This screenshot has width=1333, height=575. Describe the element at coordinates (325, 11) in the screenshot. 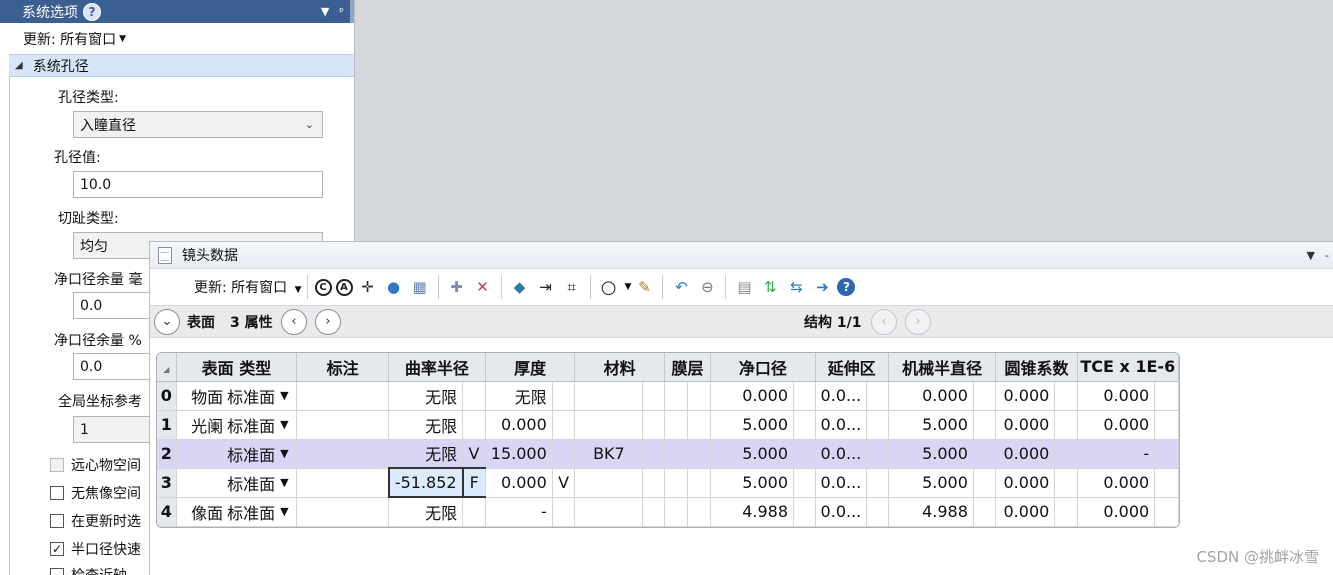

I see `panel-menu-dropdown-icon: ▼` at that location.